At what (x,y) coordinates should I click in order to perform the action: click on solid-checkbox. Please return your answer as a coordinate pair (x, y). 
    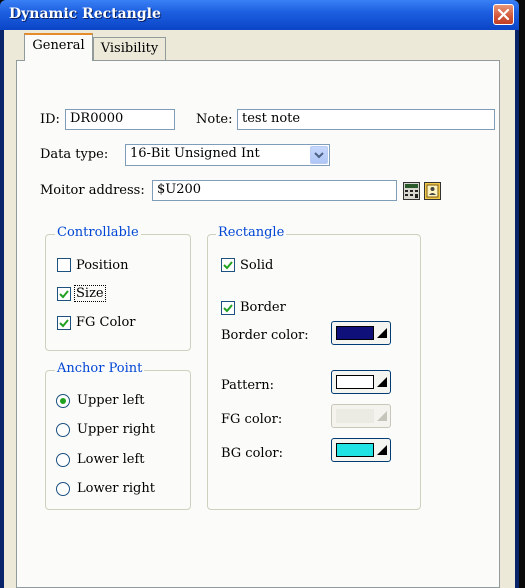
    Looking at the image, I should click on (228, 265).